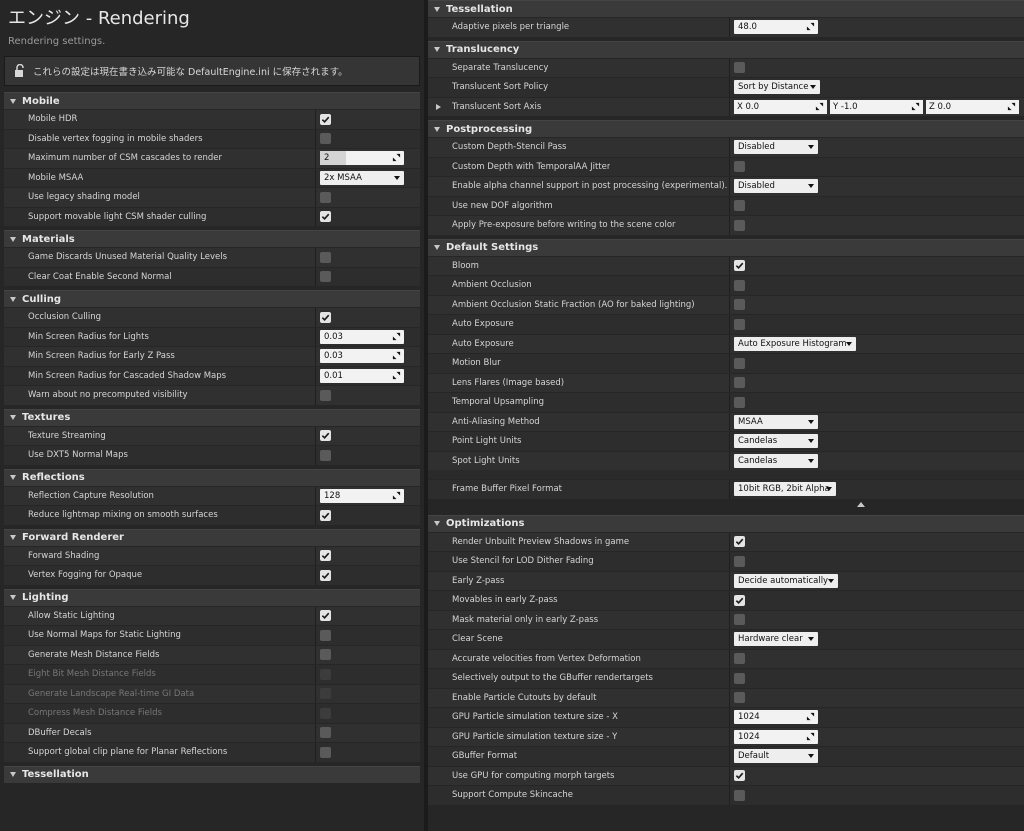 This screenshot has width=1024, height=831. Describe the element at coordinates (478, 580) in the screenshot. I see `setting-label: Early Z-pass` at that location.